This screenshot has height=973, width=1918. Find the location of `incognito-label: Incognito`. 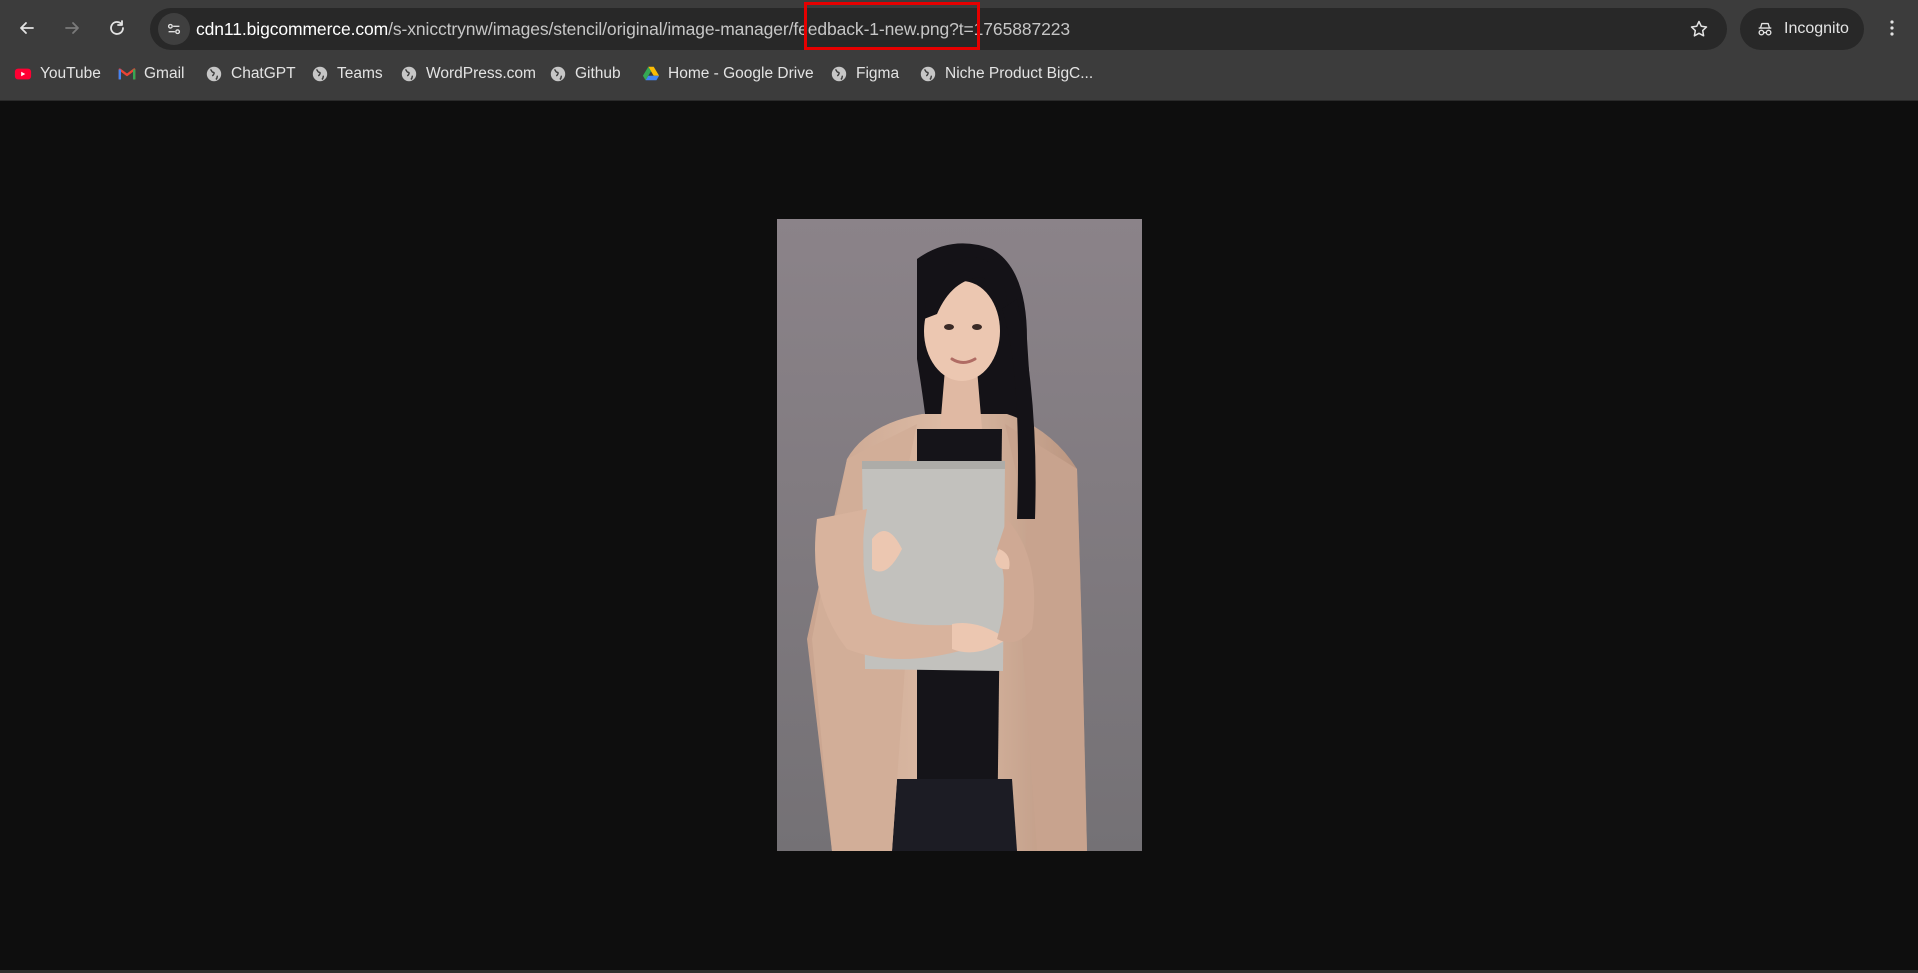

incognito-label: Incognito is located at coordinates (1816, 28).